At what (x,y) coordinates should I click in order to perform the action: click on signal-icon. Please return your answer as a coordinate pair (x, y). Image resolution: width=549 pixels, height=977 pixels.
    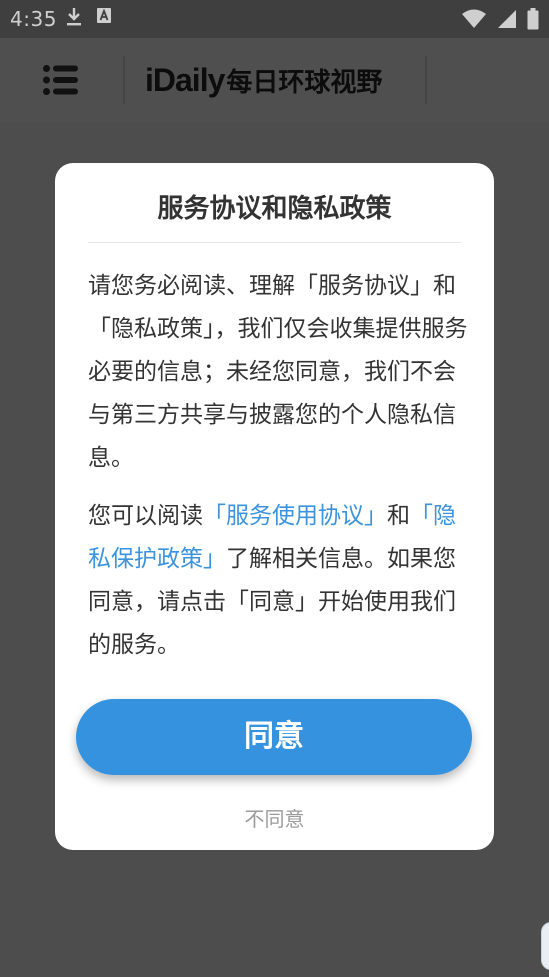
    Looking at the image, I should click on (507, 19).